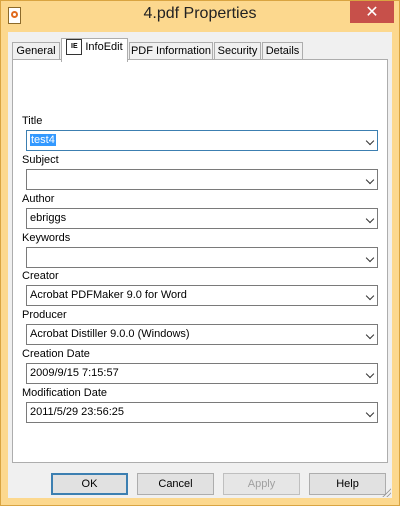 The width and height of the screenshot is (400, 506). I want to click on title-combobox: test4, so click(202, 140).